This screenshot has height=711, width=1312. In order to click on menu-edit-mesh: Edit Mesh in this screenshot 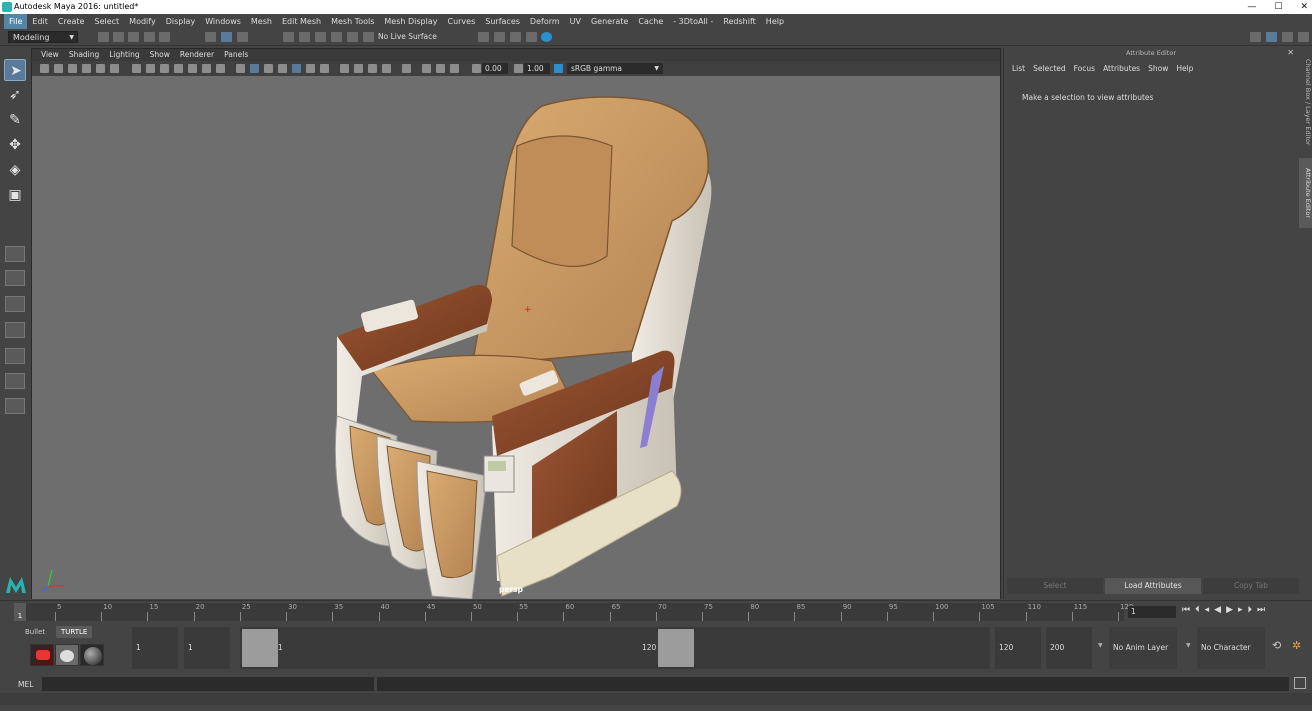, I will do `click(301, 21)`.